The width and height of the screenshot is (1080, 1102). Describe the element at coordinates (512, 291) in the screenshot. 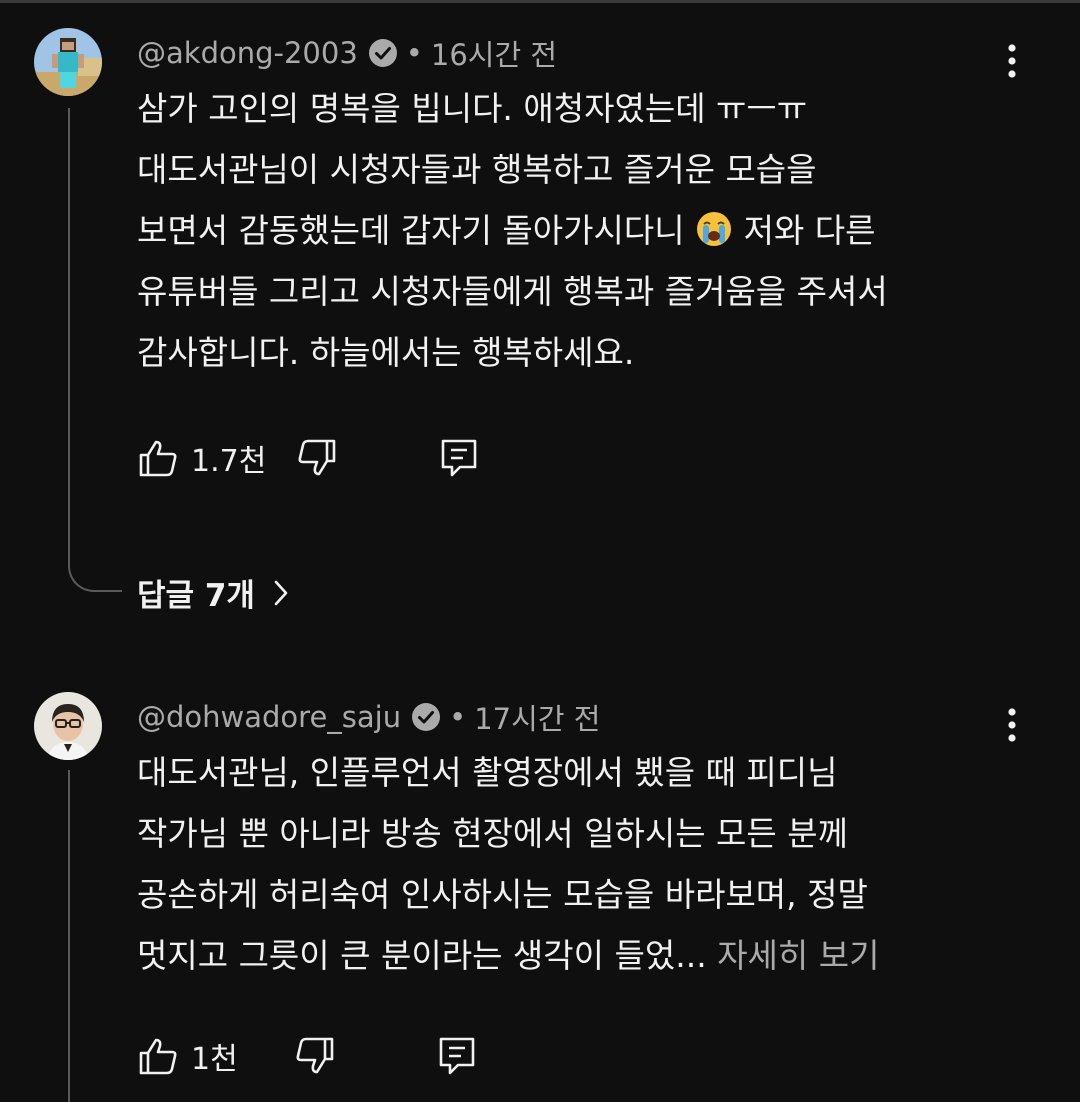

I see `comment-line: 유튜버들 그리고 시청자들에게 행복과 즐거움을 주셔서` at that location.